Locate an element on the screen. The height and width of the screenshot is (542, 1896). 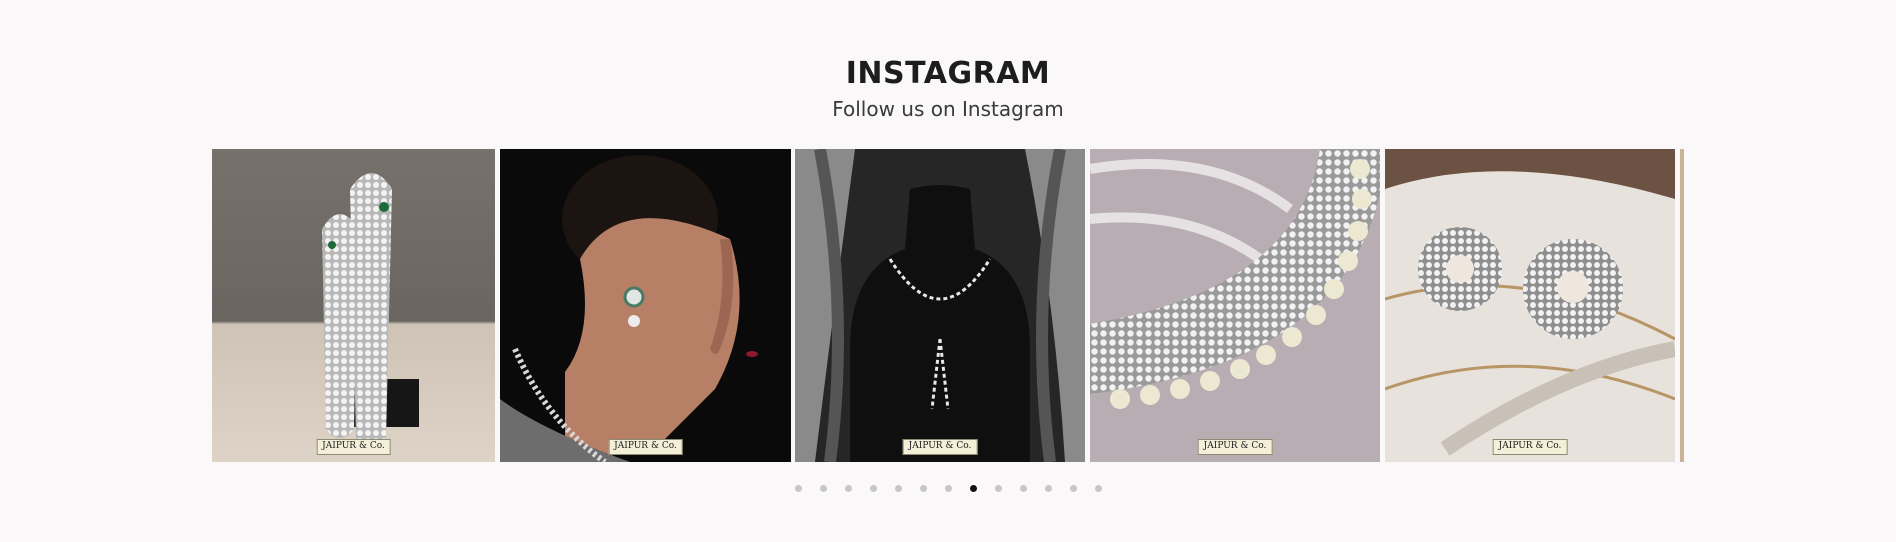
instagram-post-4: JAIPUR & Co. is located at coordinates (1235, 305).